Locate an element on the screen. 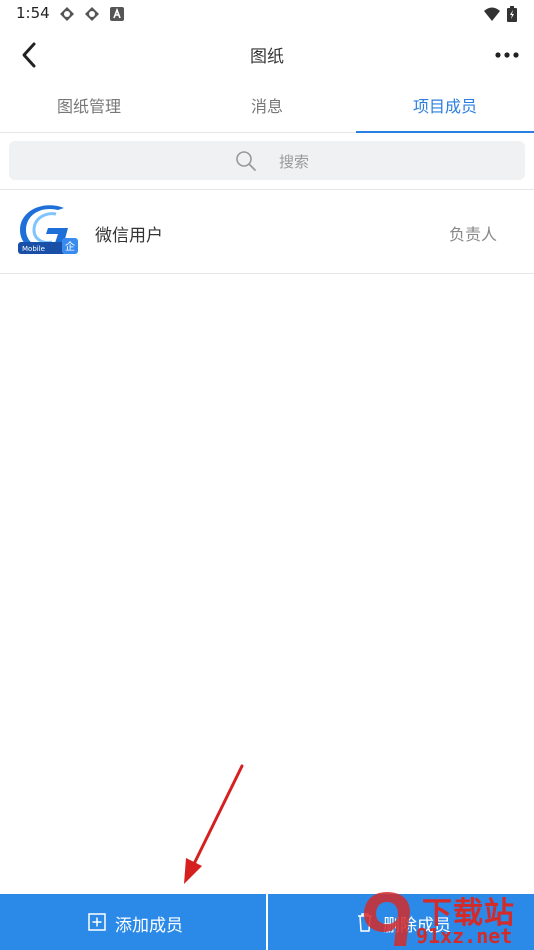 The height and width of the screenshot is (950, 534). member-role: 负责人 is located at coordinates (472, 234).